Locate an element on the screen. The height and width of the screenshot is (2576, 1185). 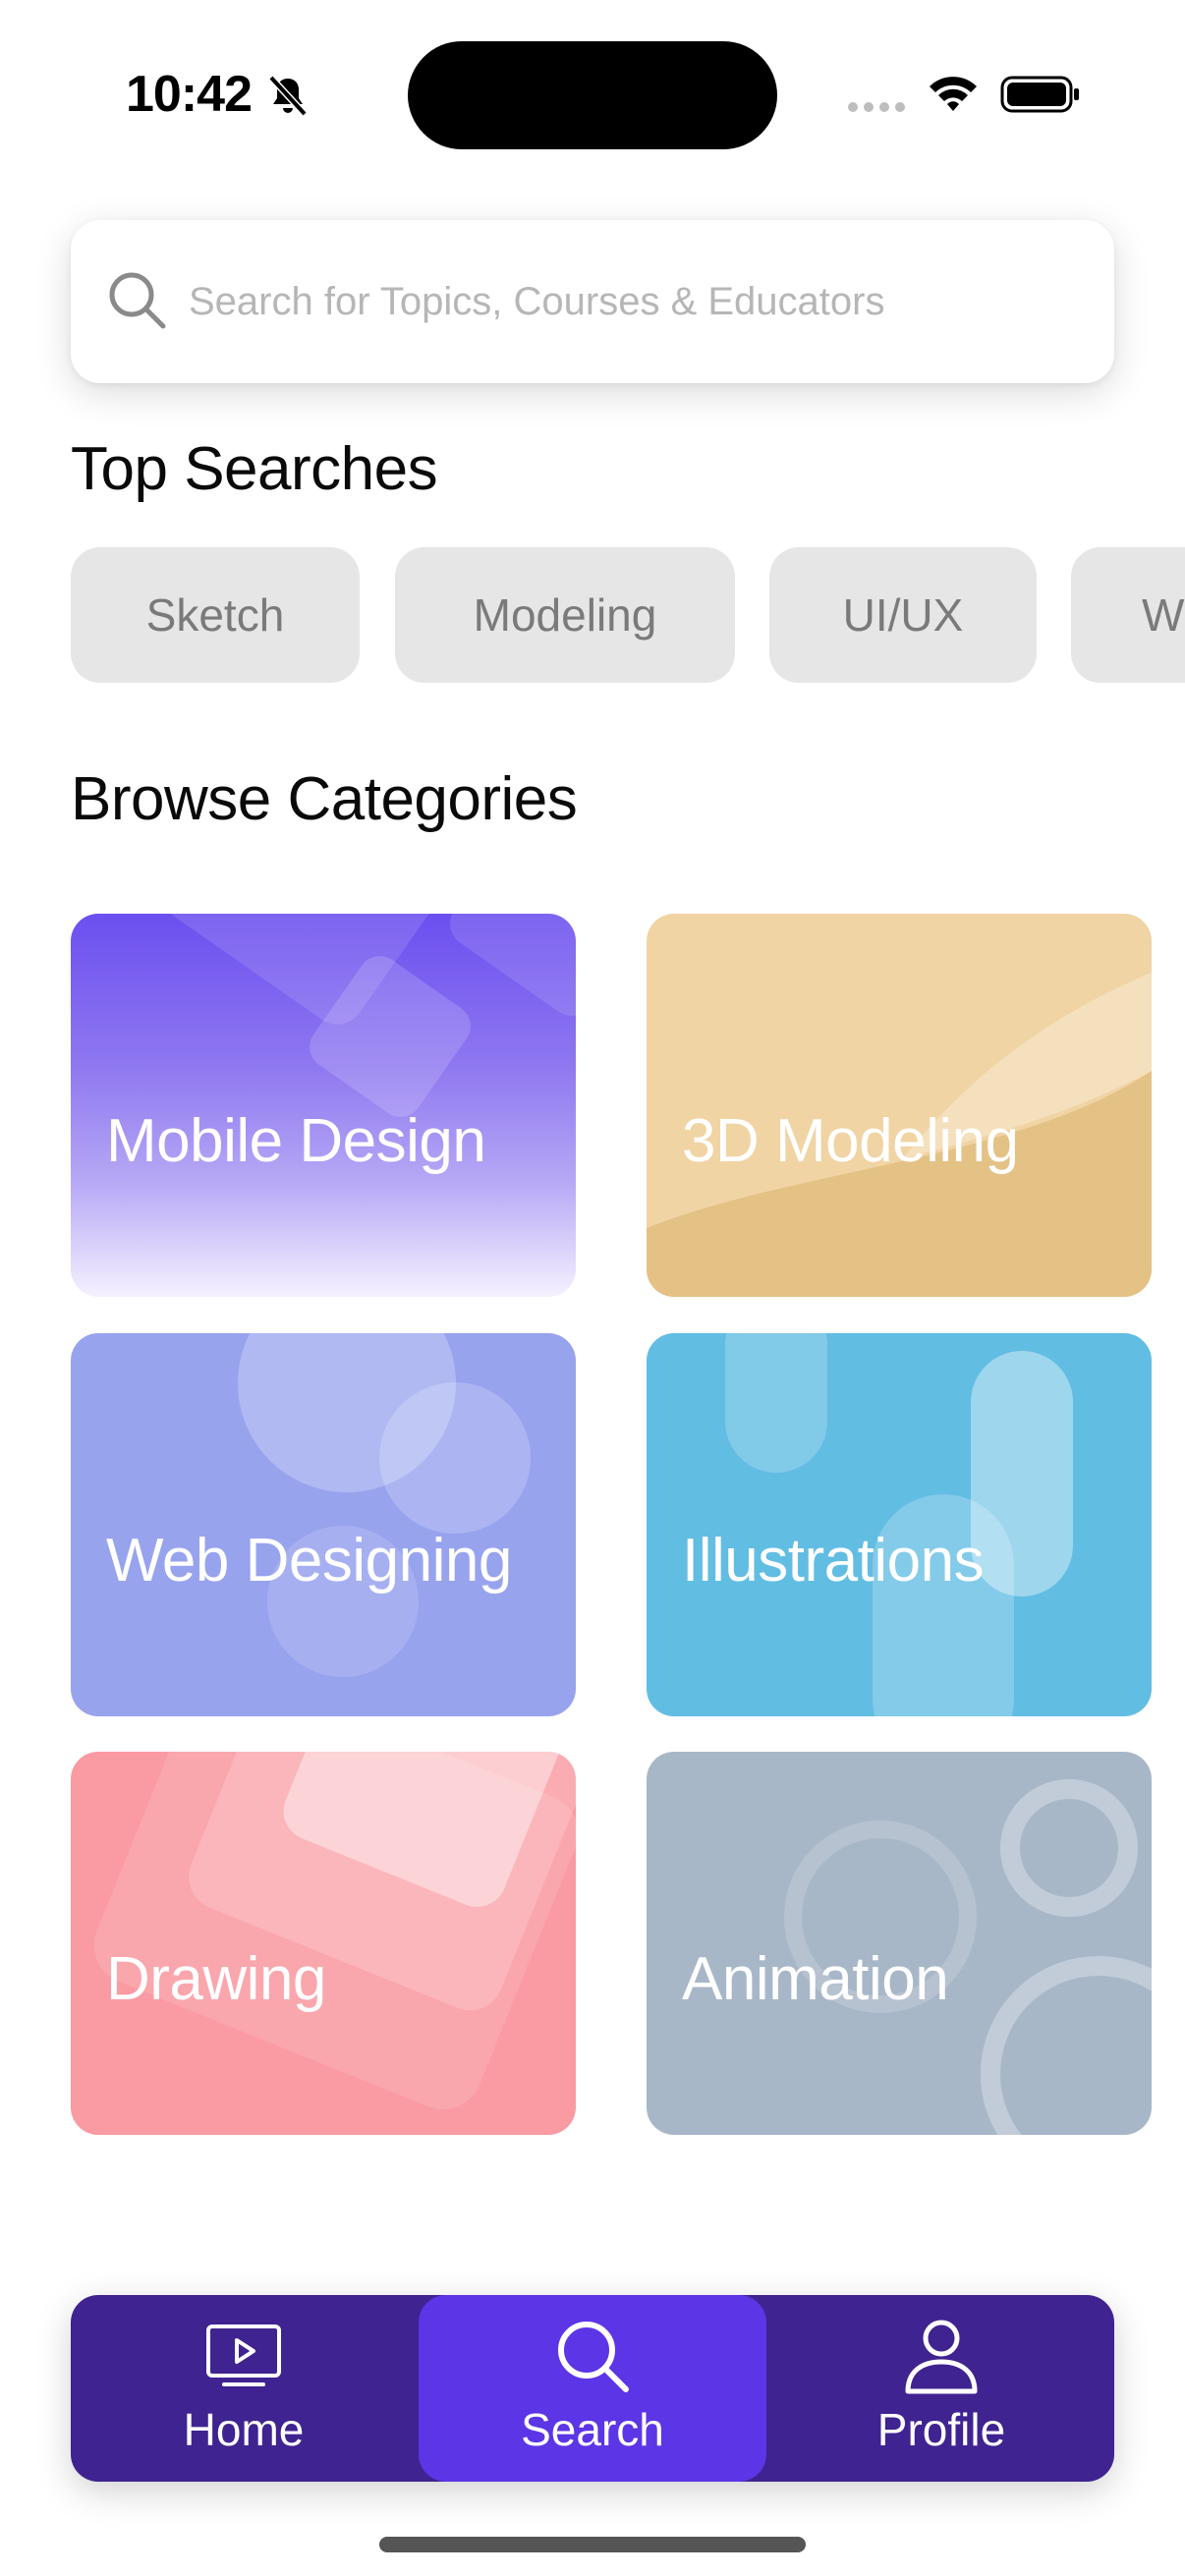
dynamic-island is located at coordinates (592, 95).